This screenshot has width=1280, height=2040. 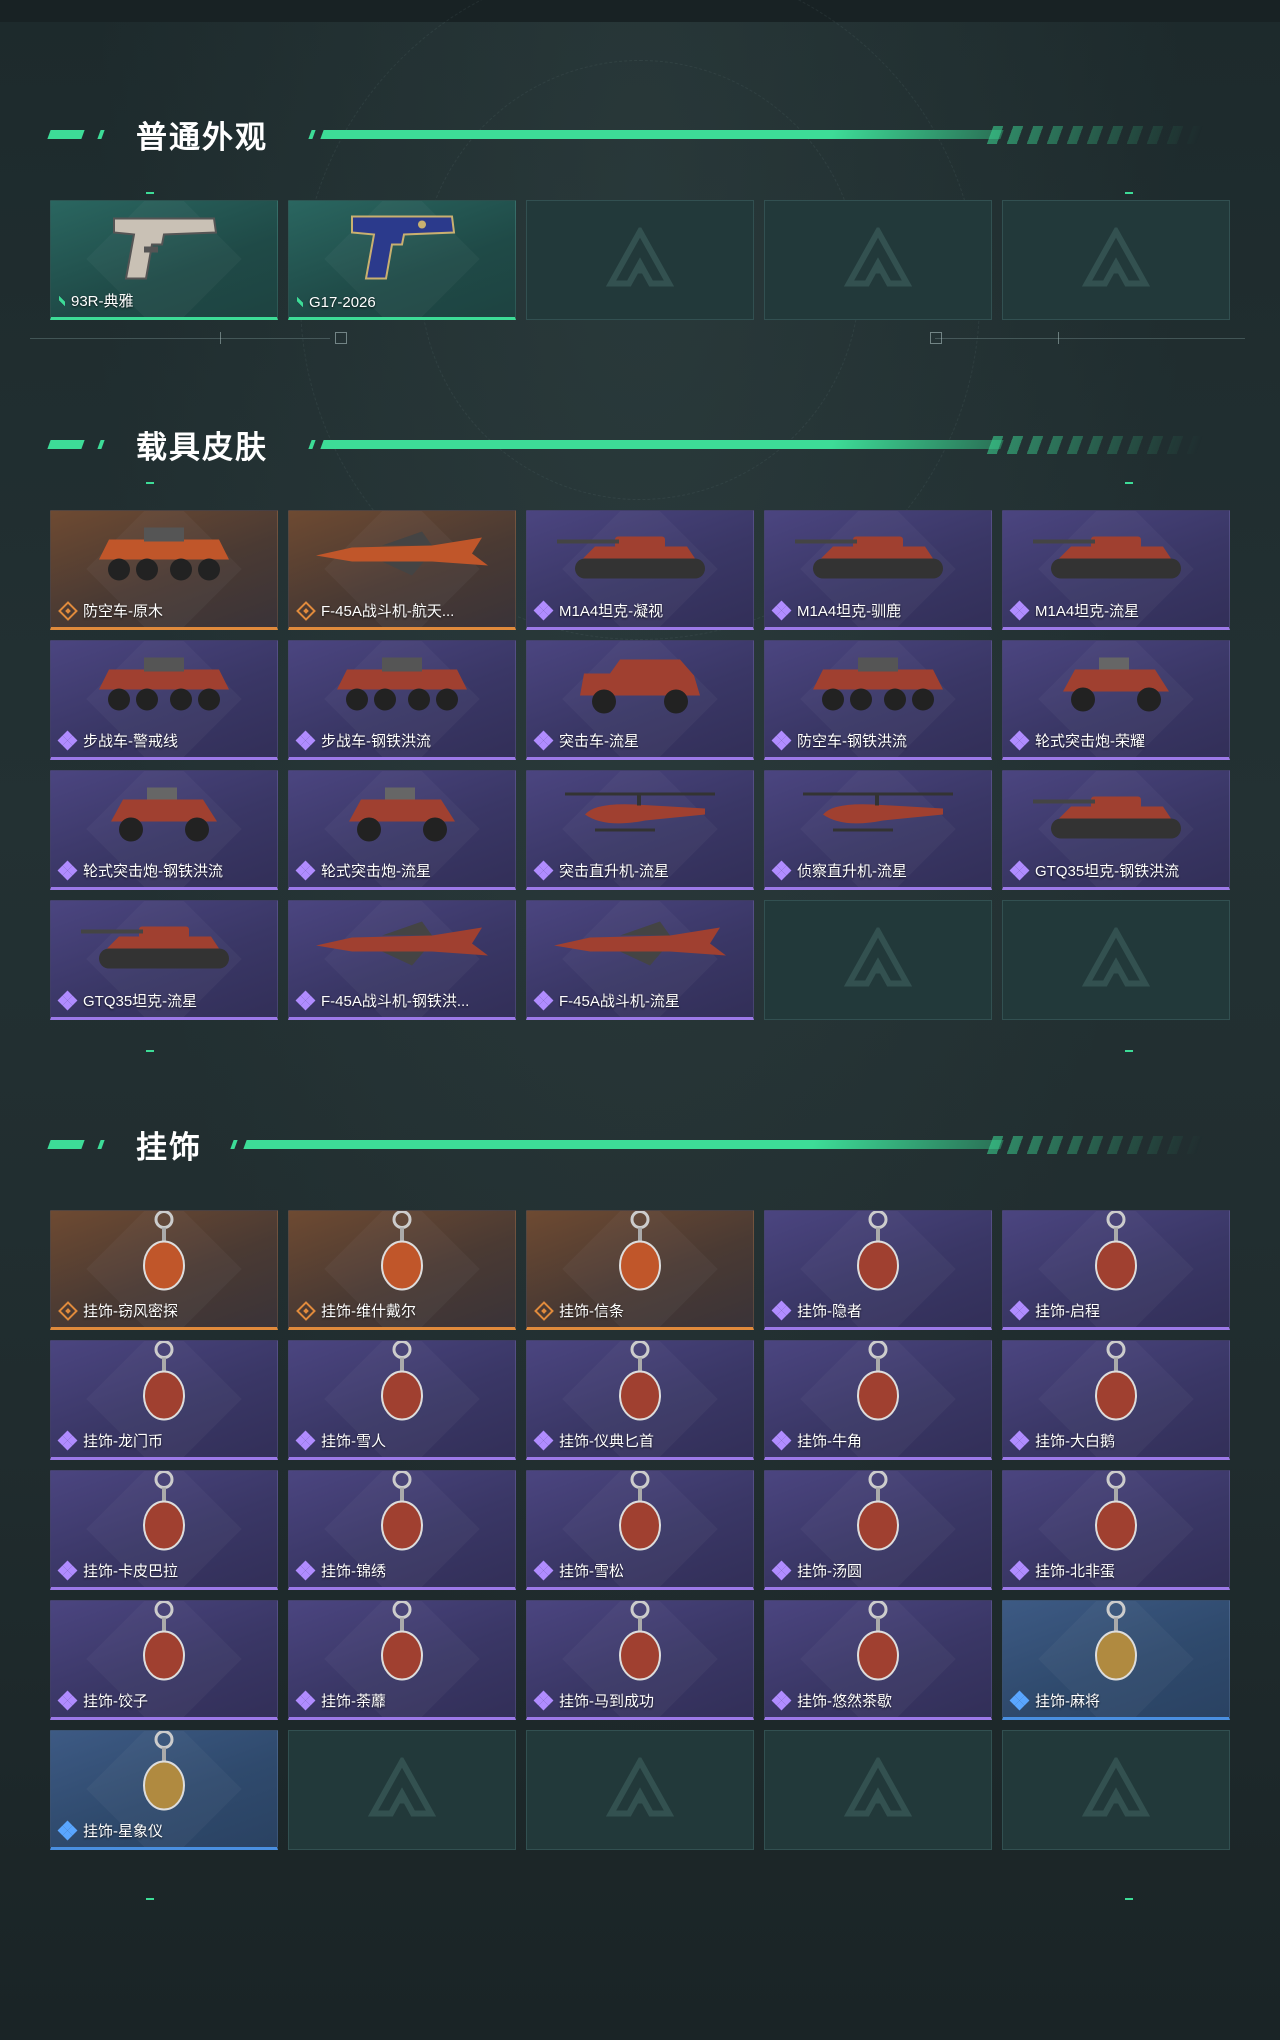 What do you see at coordinates (878, 1270) in the screenshot?
I see `item-card: 挂饰-隐者` at bounding box center [878, 1270].